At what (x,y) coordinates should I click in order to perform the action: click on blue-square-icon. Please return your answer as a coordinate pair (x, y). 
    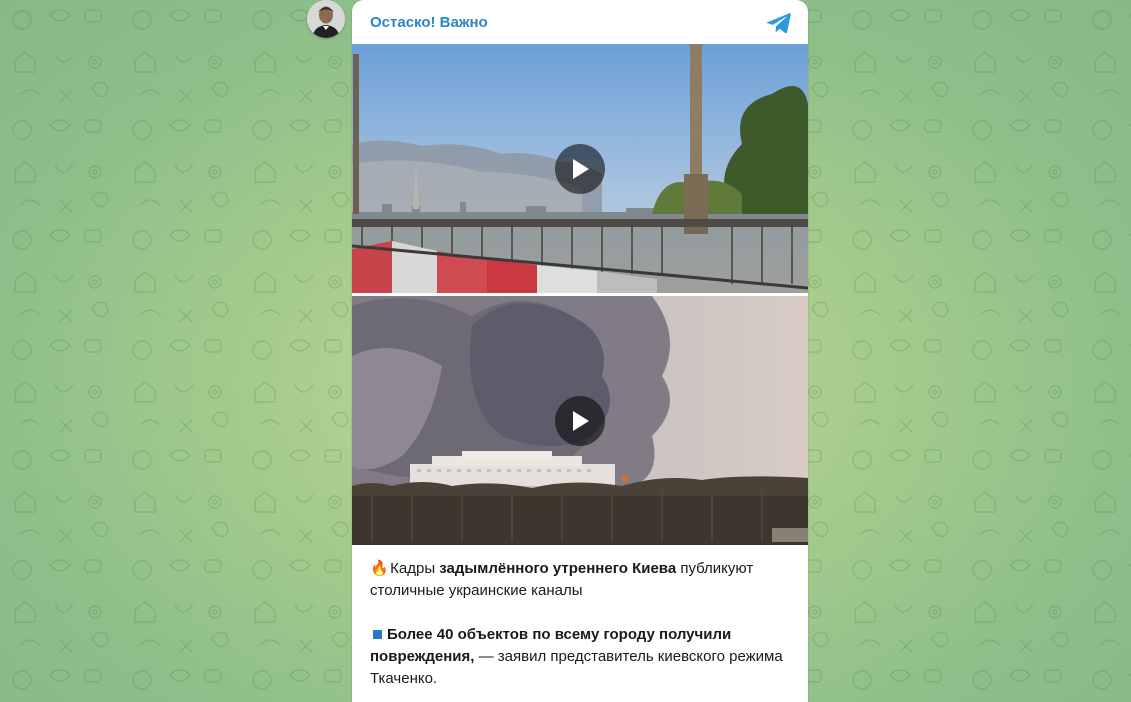
    Looking at the image, I should click on (377, 634).